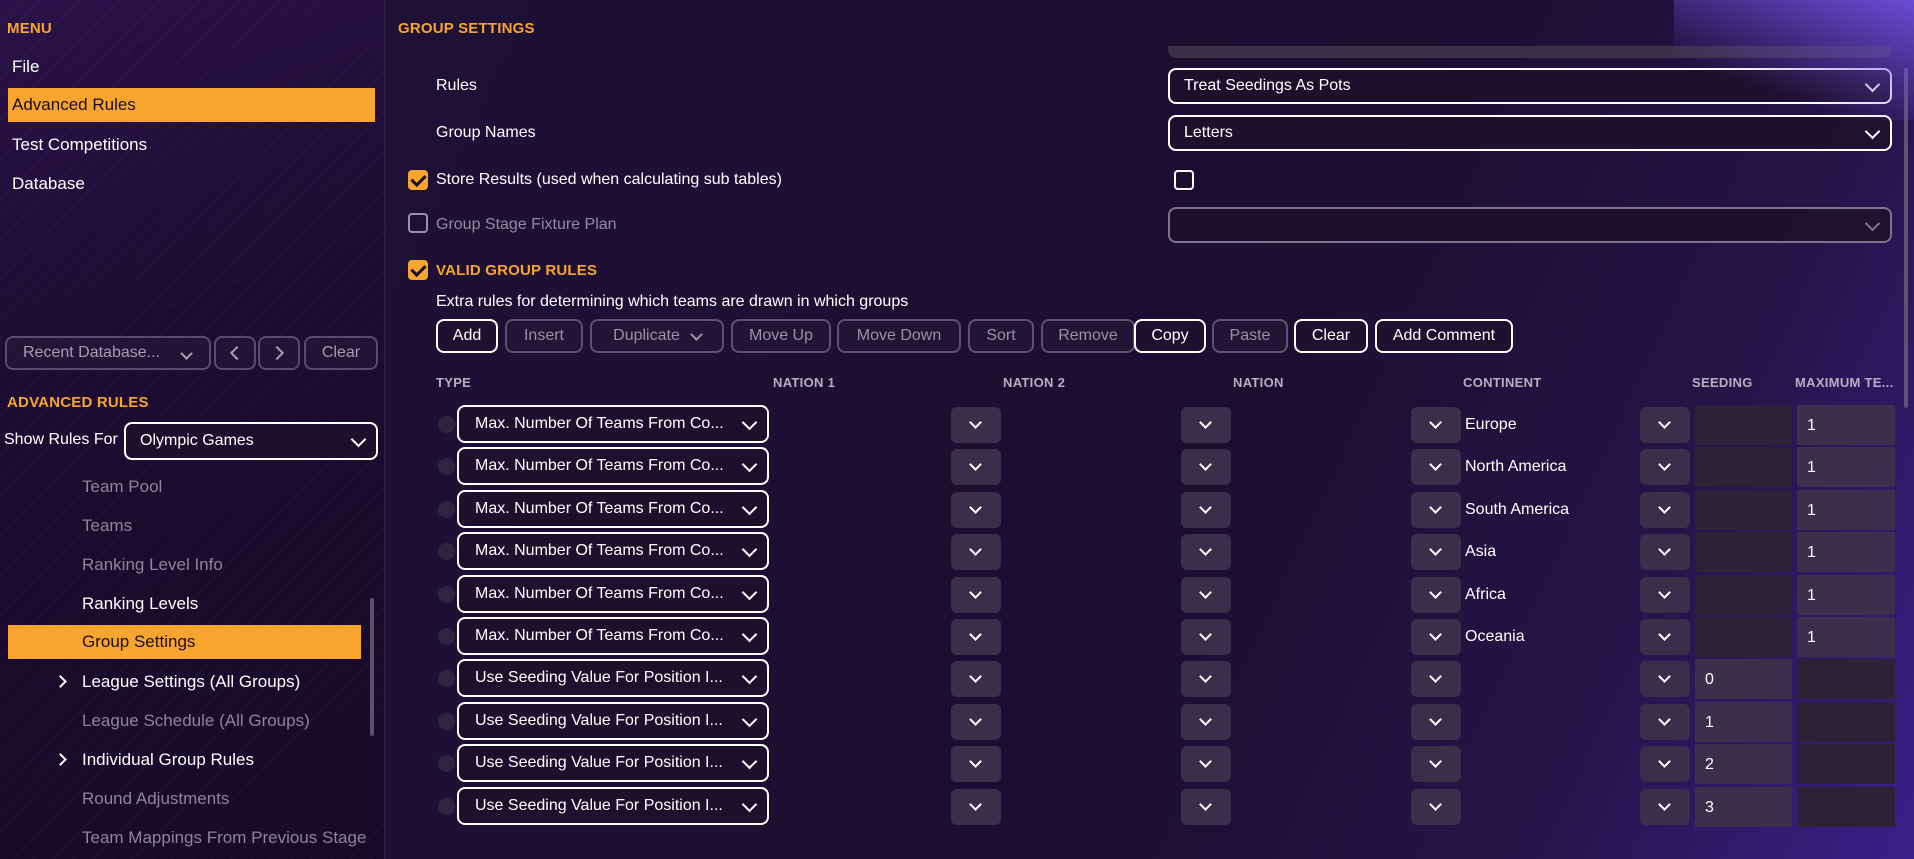 The height and width of the screenshot is (859, 1914). I want to click on table-row: Max. Number Of Teams From Co... Asia 1, so click(1150, 552).